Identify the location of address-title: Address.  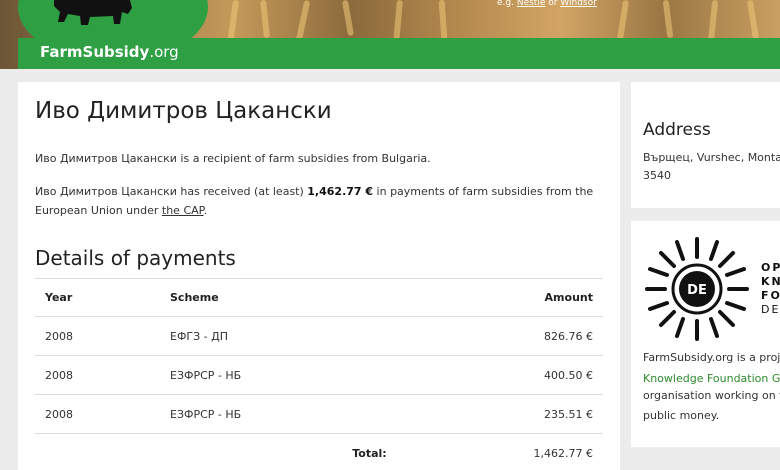
(677, 130).